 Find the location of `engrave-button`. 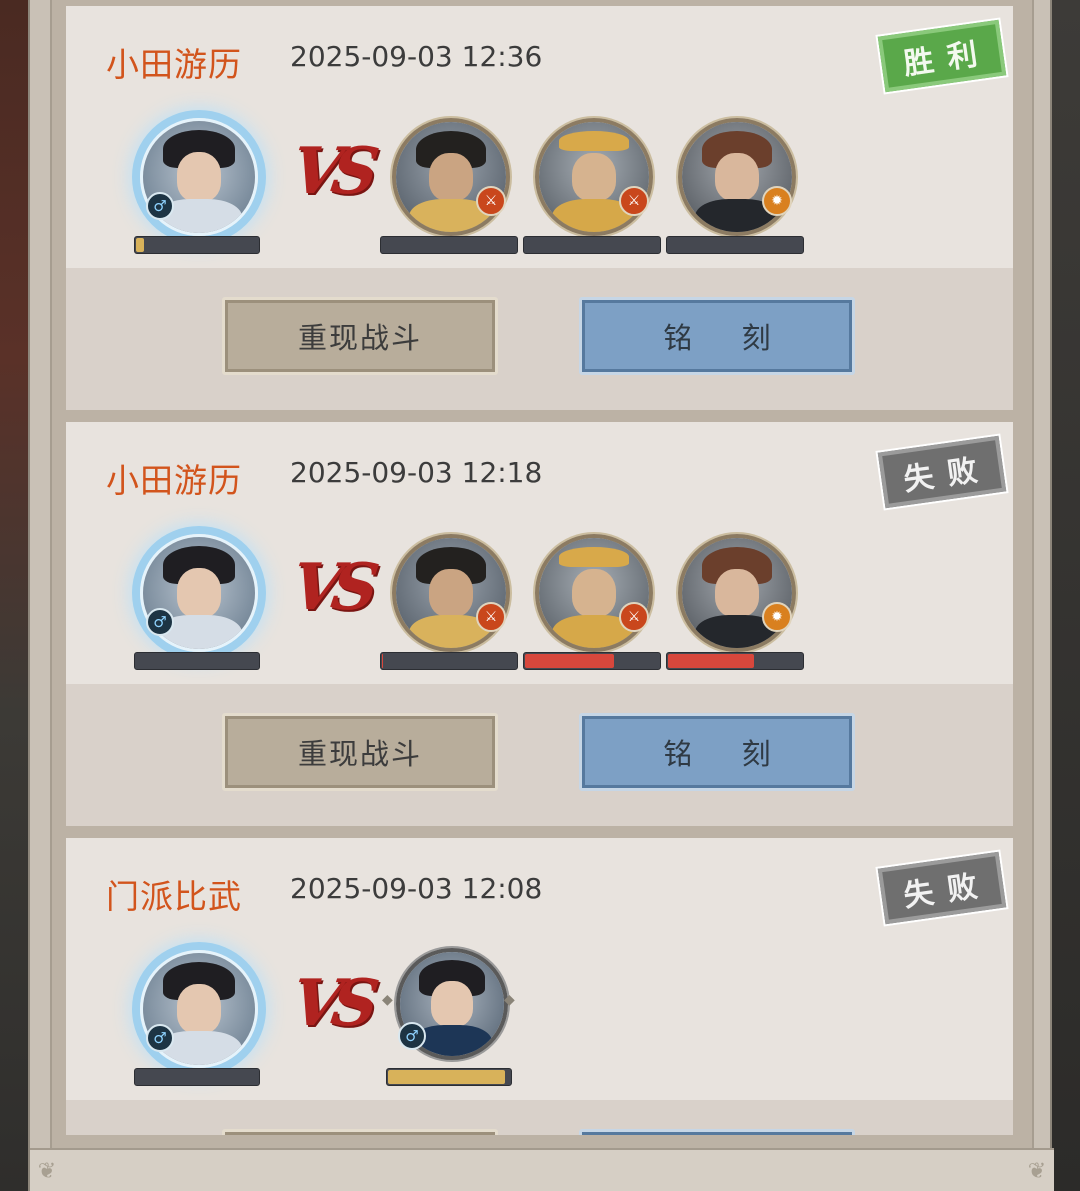

engrave-button is located at coordinates (717, 1132).